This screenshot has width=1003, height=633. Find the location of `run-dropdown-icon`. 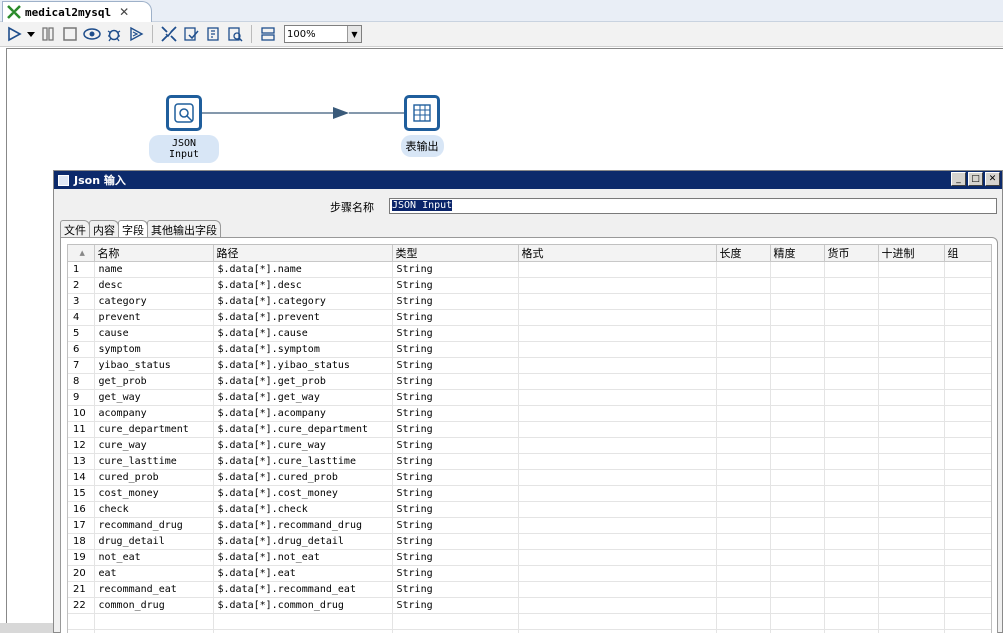

run-dropdown-icon is located at coordinates (31, 34).